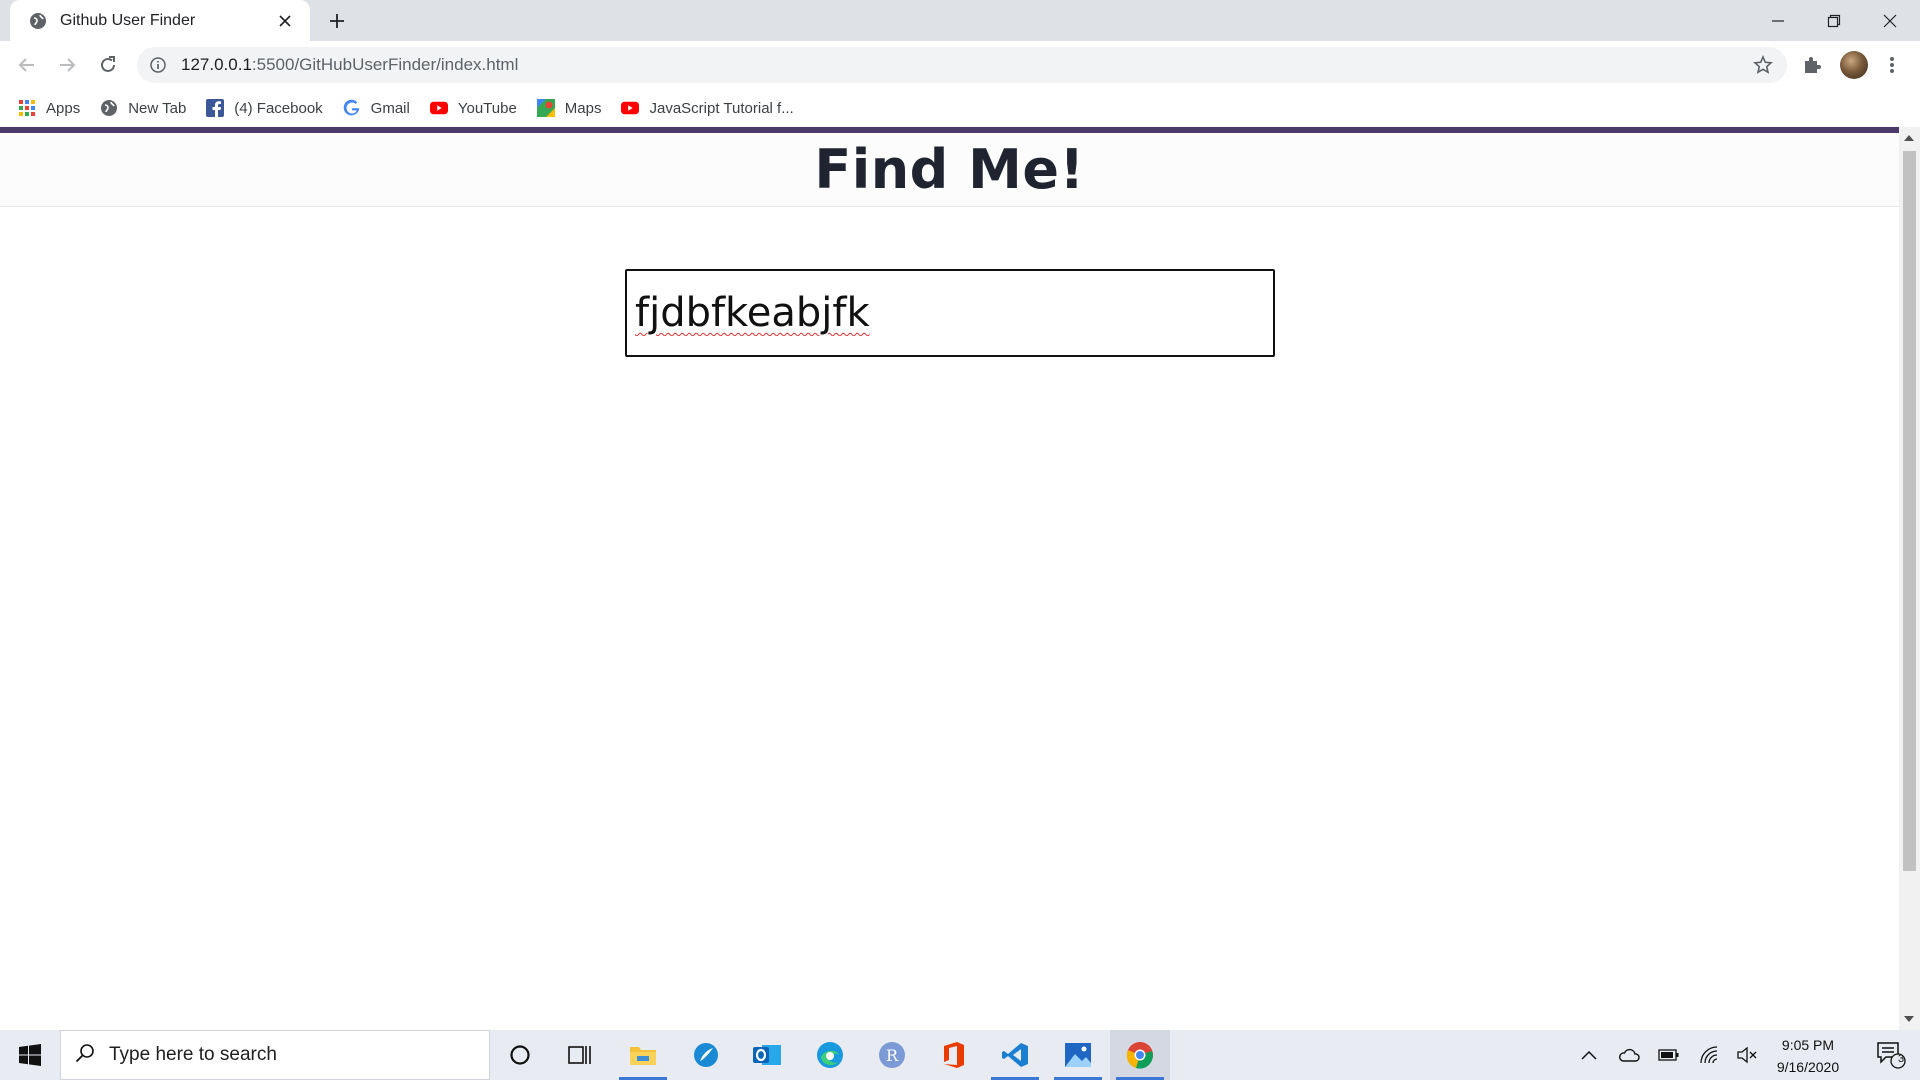 The image size is (1920, 1080). I want to click on bookmark-label: Maps, so click(583, 108).